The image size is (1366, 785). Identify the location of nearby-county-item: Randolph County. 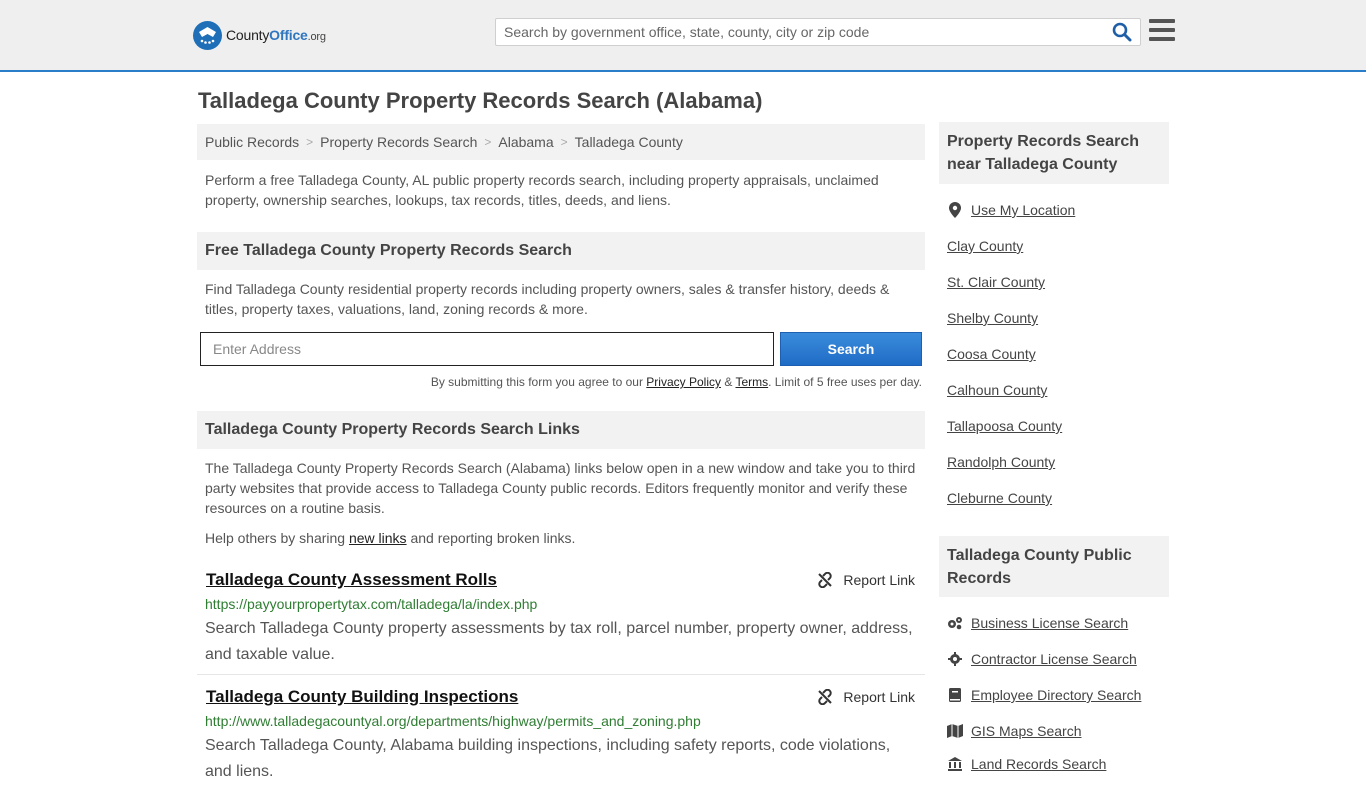
(1001, 462).